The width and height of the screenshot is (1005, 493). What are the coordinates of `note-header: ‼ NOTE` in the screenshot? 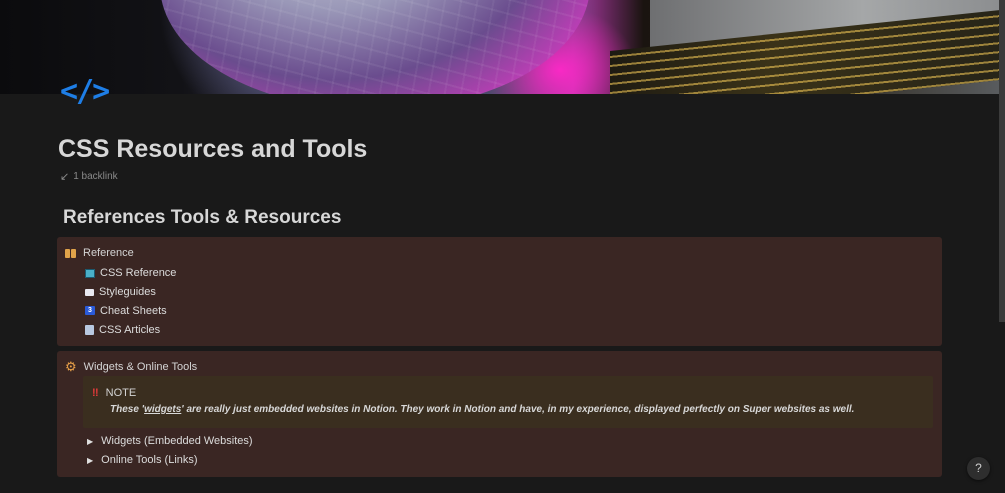 It's located at (114, 393).